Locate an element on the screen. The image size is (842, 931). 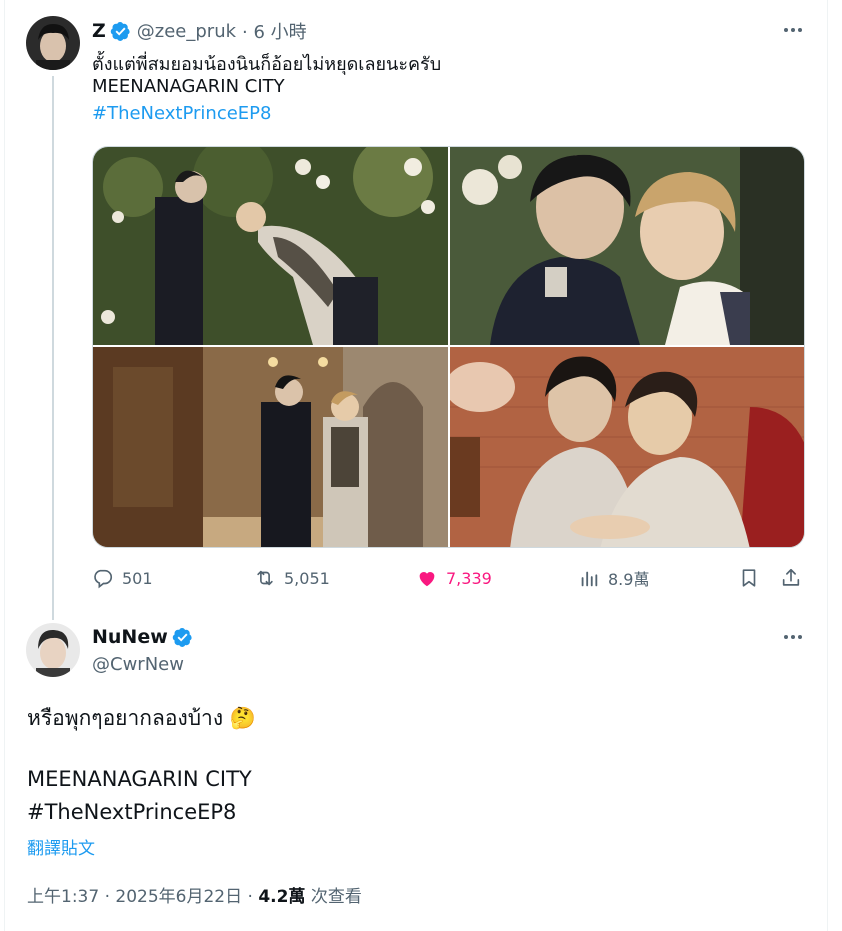
repost-count: 5,051 is located at coordinates (307, 578).